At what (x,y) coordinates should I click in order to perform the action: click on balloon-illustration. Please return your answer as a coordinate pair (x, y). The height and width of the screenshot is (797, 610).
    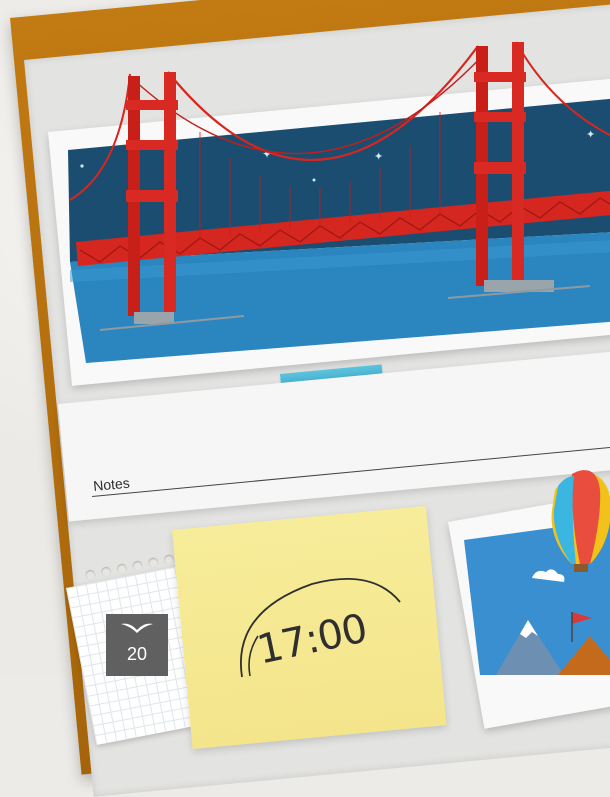
    Looking at the image, I should click on (537, 572).